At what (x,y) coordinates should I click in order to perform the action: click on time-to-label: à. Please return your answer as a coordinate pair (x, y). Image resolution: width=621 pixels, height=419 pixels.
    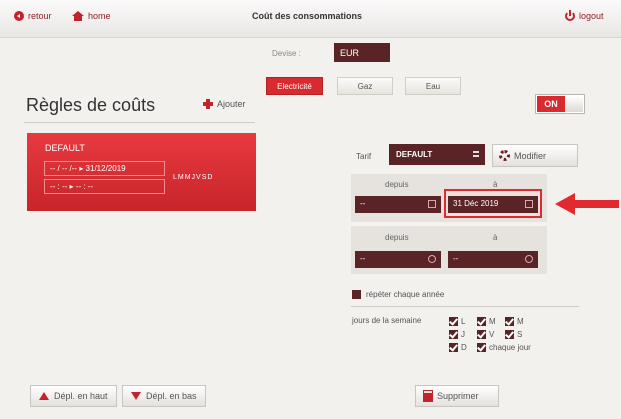
    Looking at the image, I should click on (495, 237).